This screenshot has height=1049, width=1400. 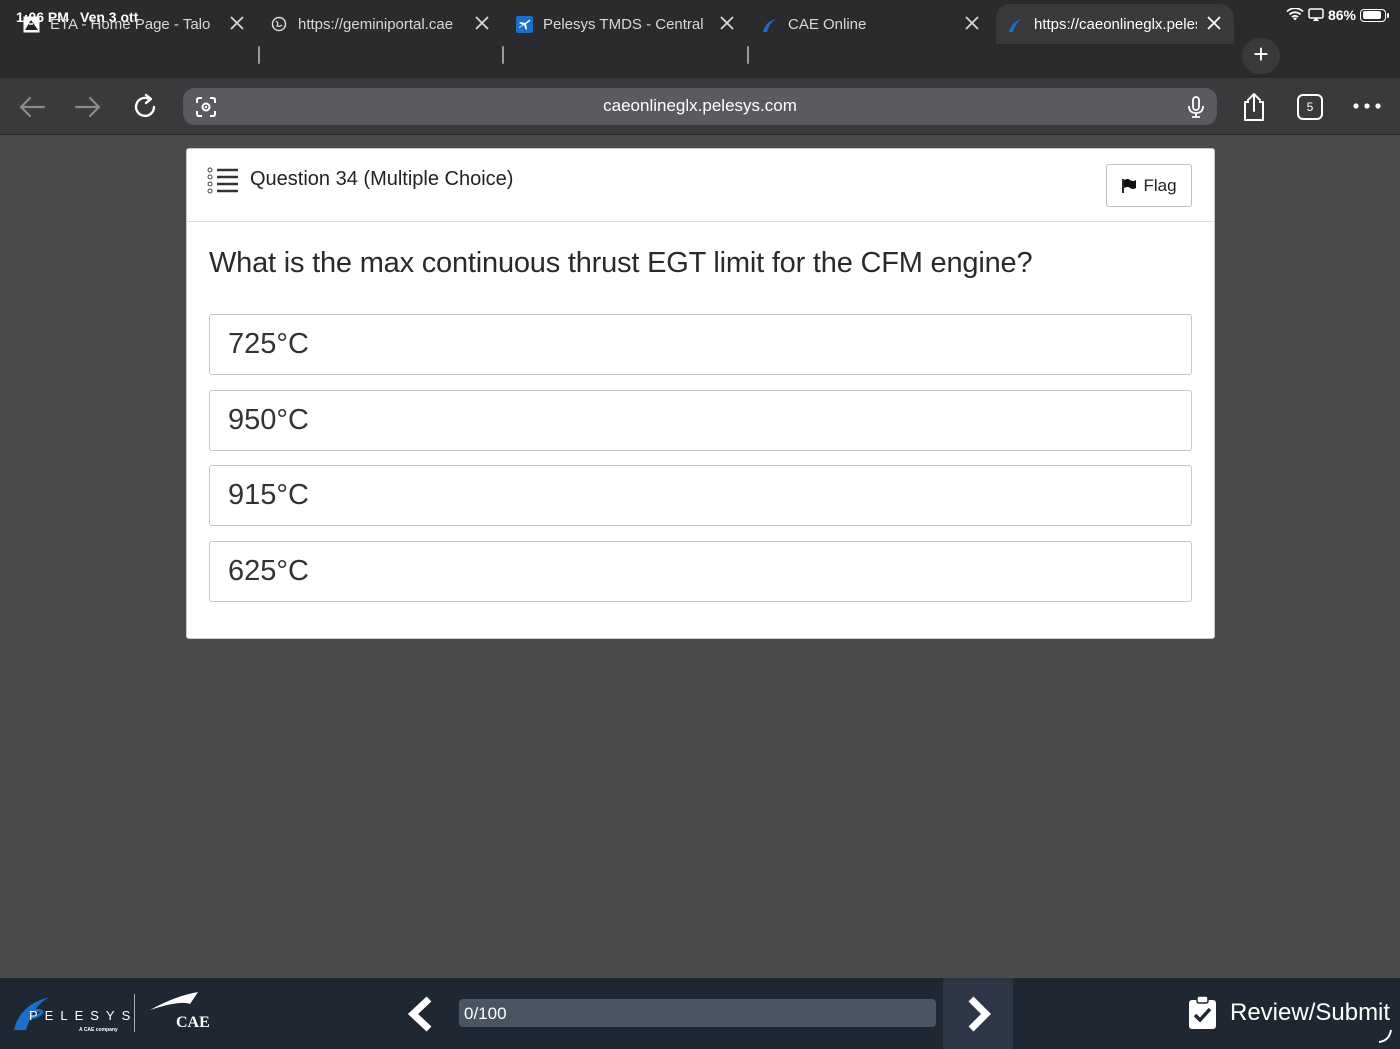 I want to click on more-options-icon, so click(x=1367, y=106).